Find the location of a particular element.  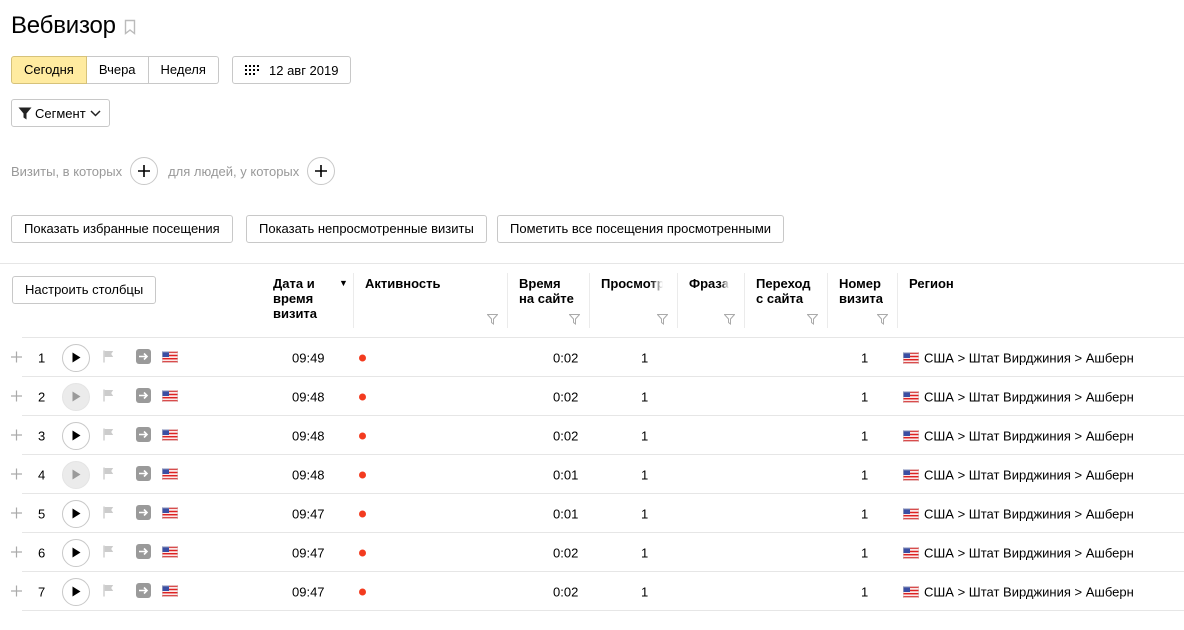

mark-all-viewed-button: Пометить все посещения просмотренными is located at coordinates (641, 229).